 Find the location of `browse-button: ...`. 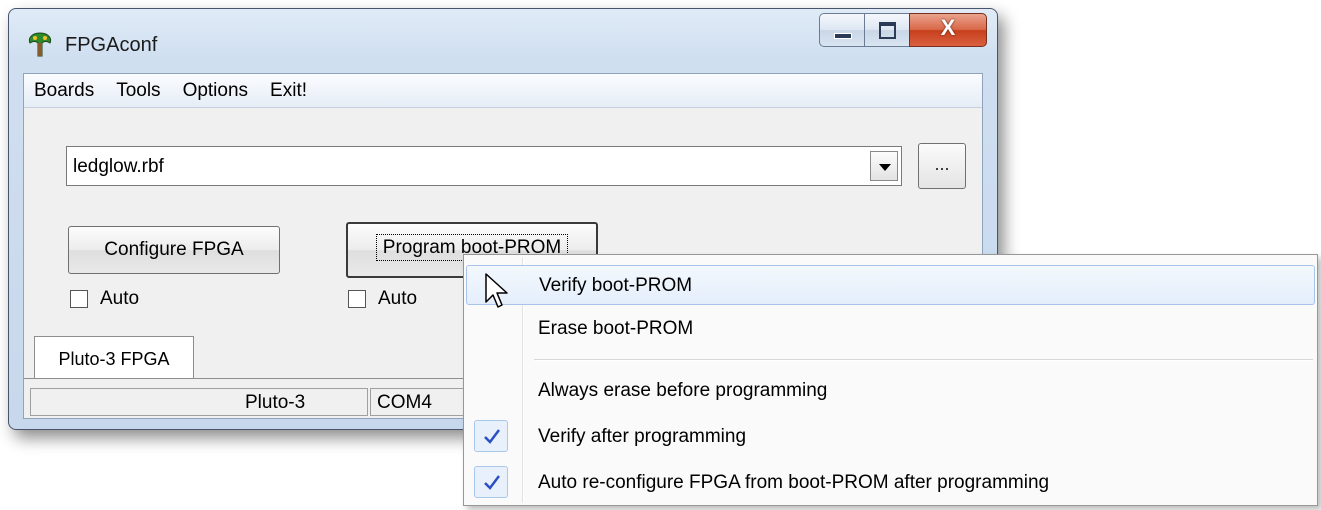

browse-button: ... is located at coordinates (942, 166).